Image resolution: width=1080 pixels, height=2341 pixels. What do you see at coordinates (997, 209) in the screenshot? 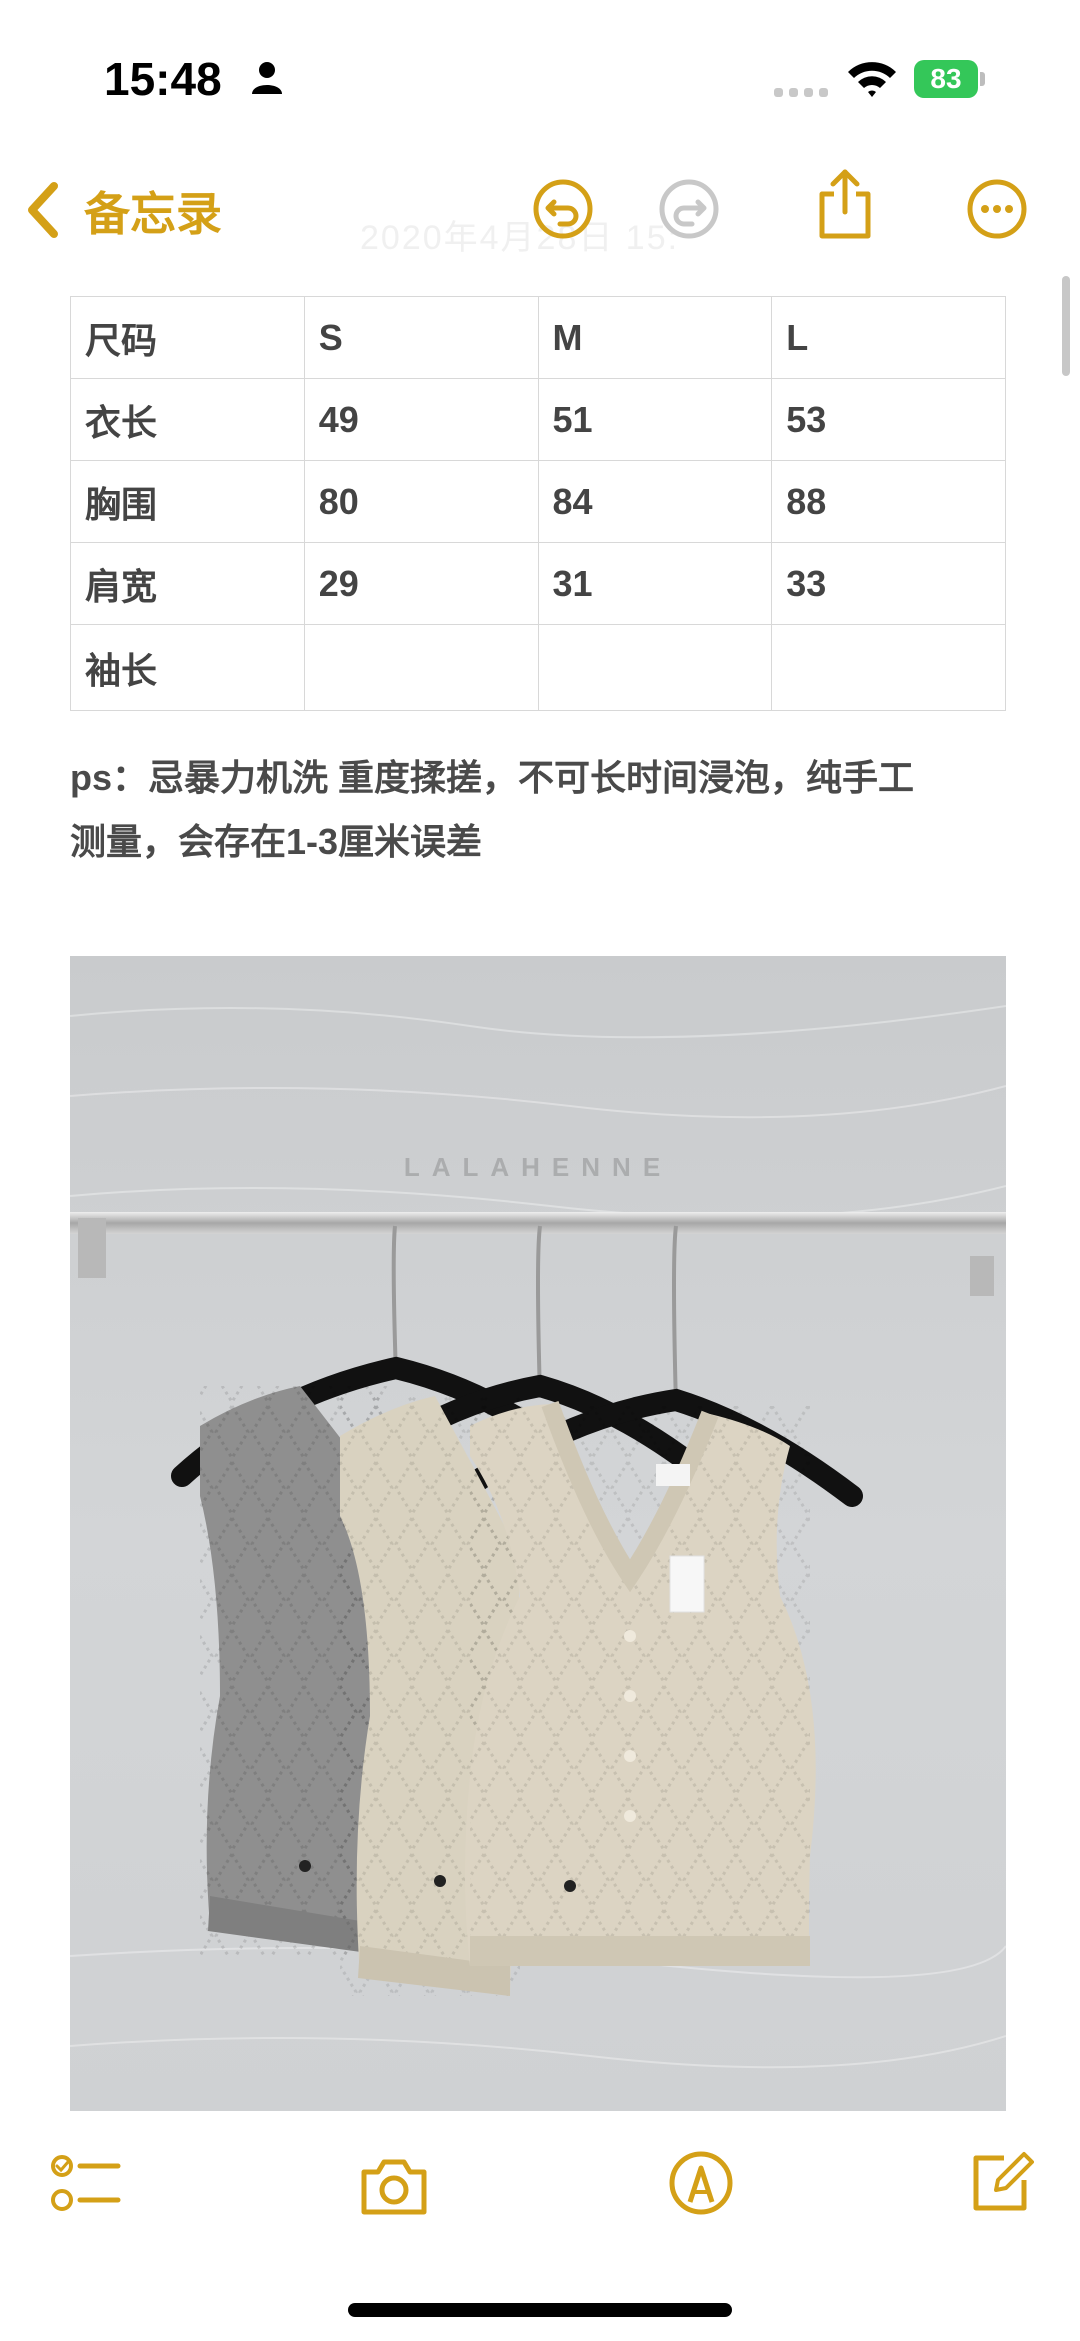
I see `more-icon` at bounding box center [997, 209].